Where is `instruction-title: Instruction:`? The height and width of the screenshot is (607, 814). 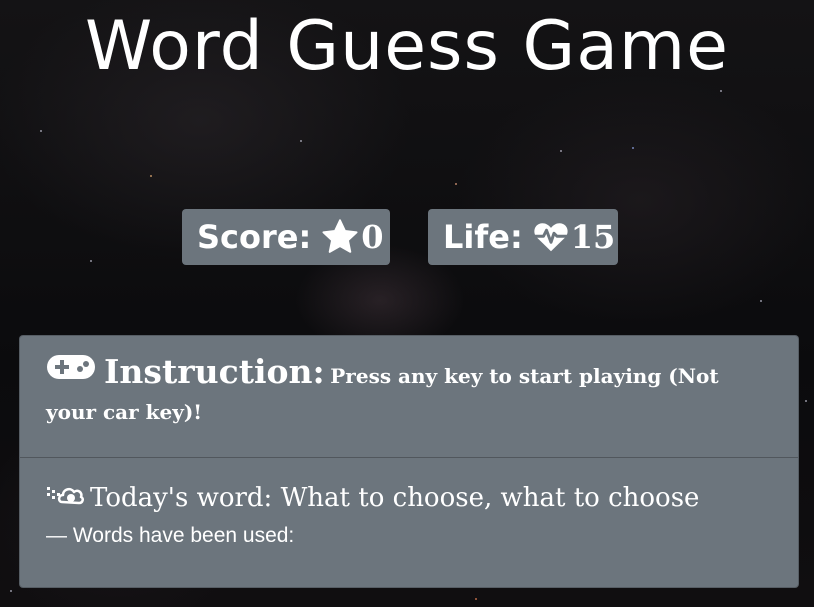 instruction-title: Instruction: is located at coordinates (214, 371).